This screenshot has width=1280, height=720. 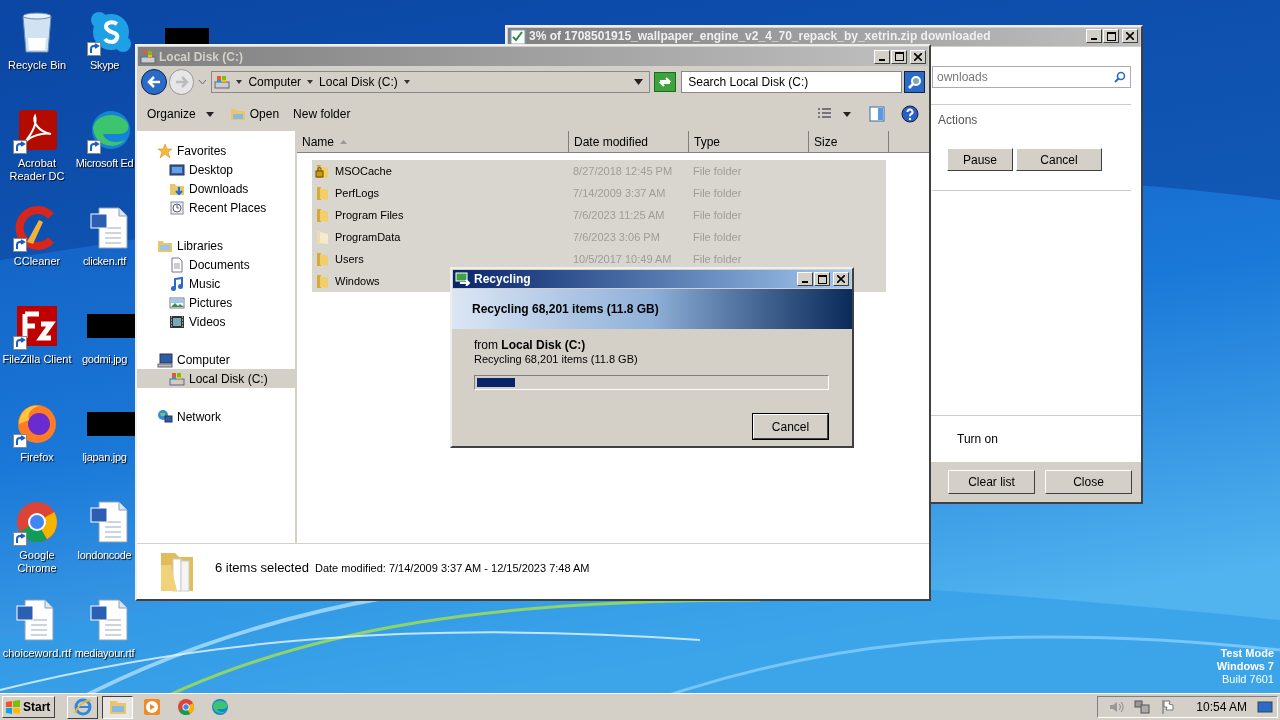 I want to click on file-name: ProgramData, so click(x=368, y=237).